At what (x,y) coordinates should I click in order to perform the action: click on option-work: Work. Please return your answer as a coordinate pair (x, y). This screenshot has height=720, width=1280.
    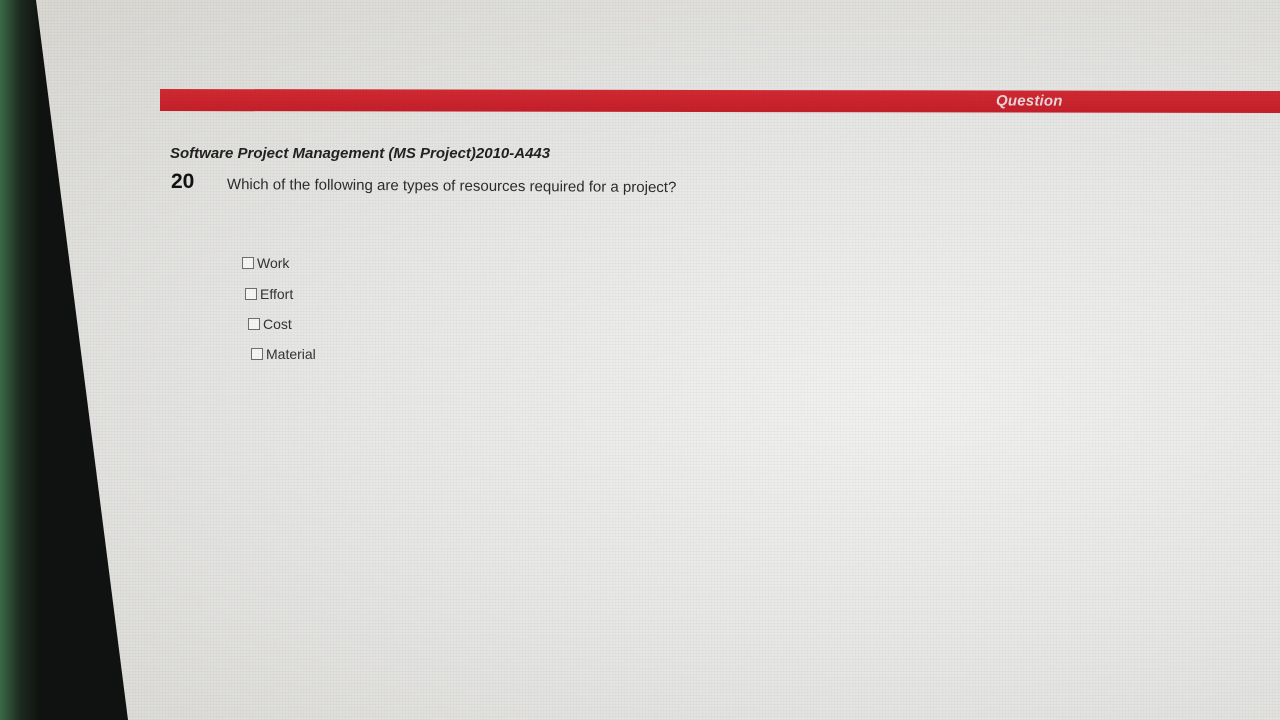
    Looking at the image, I should click on (265, 263).